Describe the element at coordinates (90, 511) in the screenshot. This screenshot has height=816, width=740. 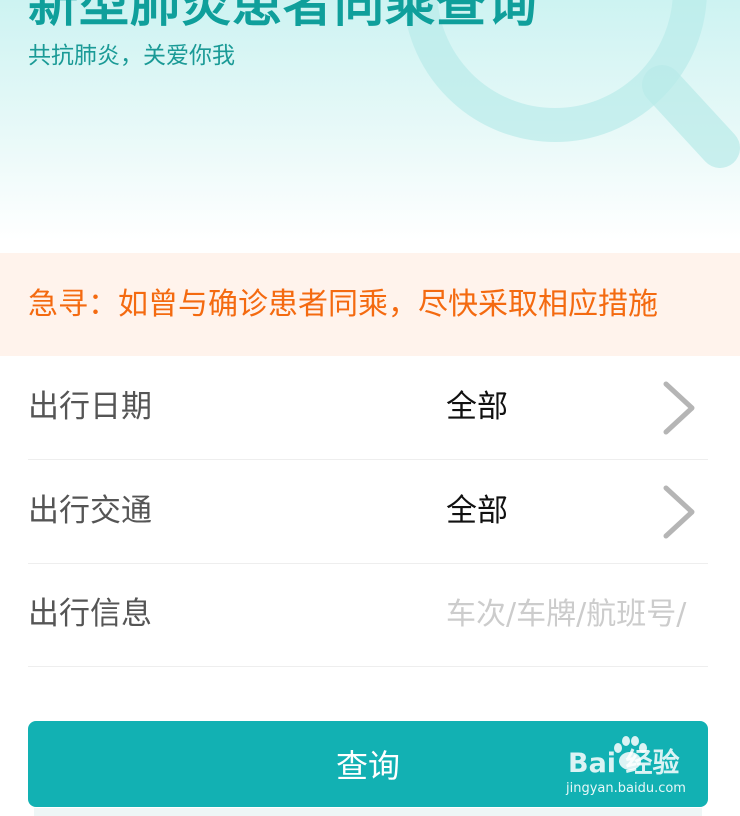
I see `transport-label: 出行交通` at that location.